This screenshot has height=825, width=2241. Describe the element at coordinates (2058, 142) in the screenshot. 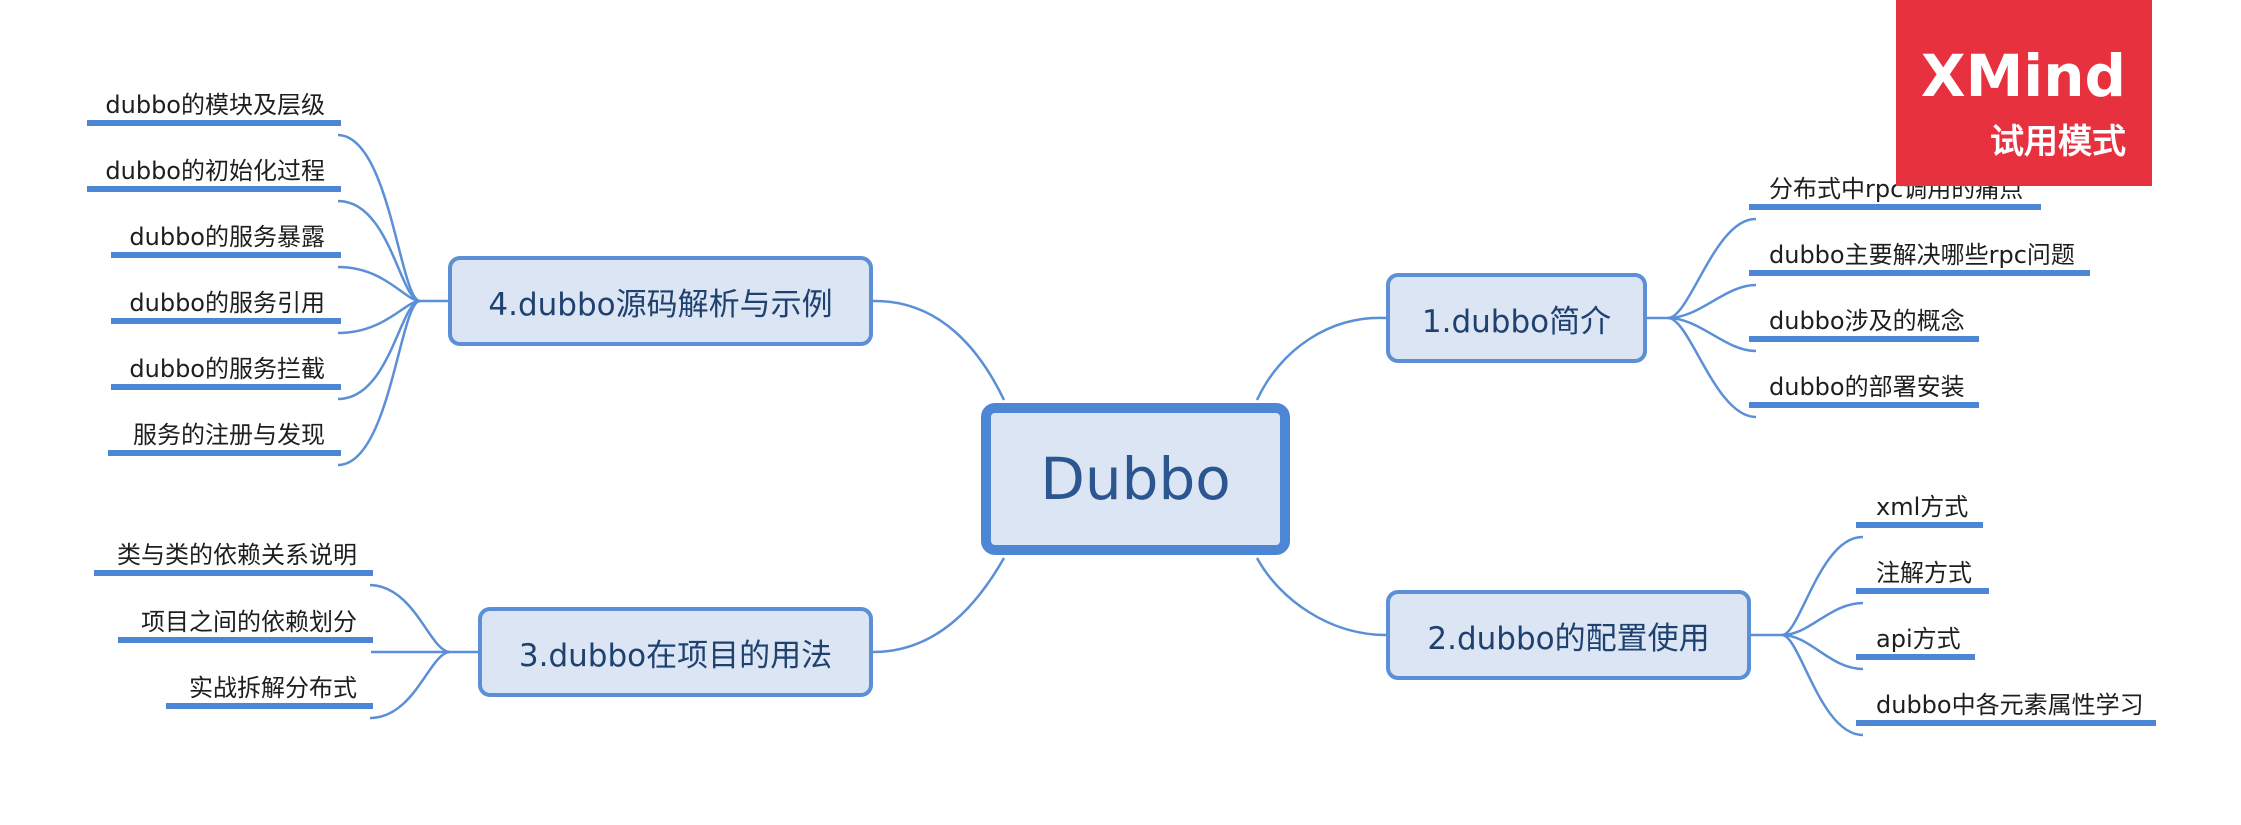

I see `watermark-subtitle: 试用模式` at that location.